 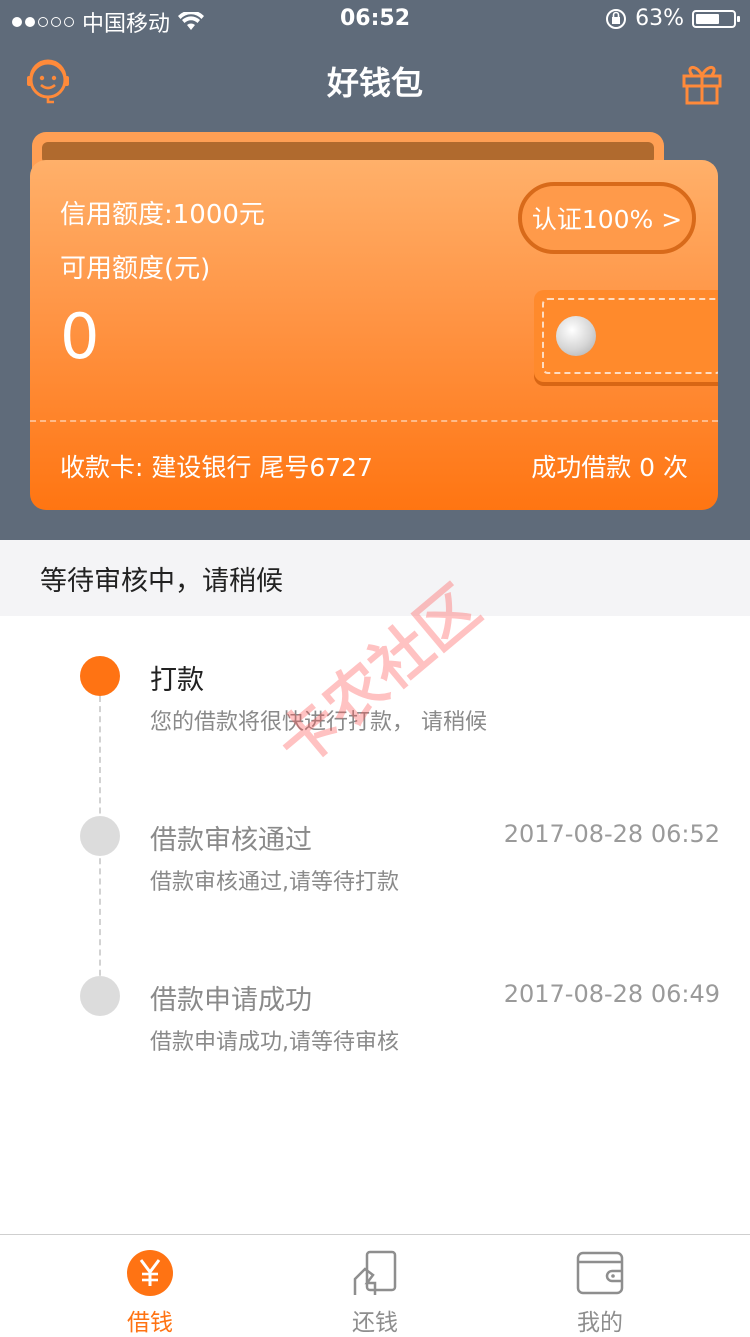 I want to click on navbar: 好钱包, so click(x=375, y=83).